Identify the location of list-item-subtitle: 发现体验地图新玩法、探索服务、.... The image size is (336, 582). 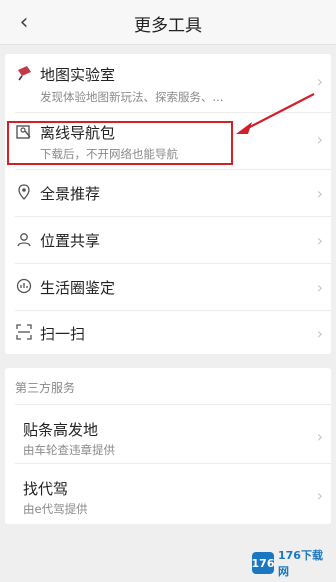
(132, 97).